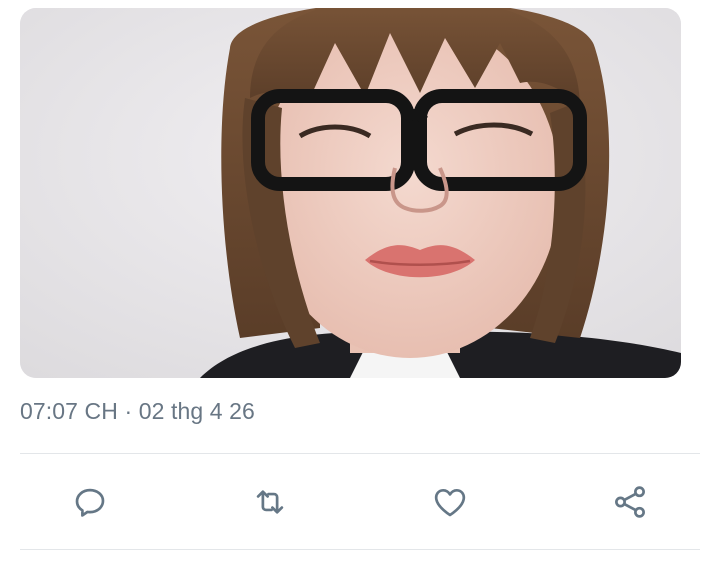 The height and width of the screenshot is (562, 714). I want to click on tweet-action-bar, so click(357, 500).